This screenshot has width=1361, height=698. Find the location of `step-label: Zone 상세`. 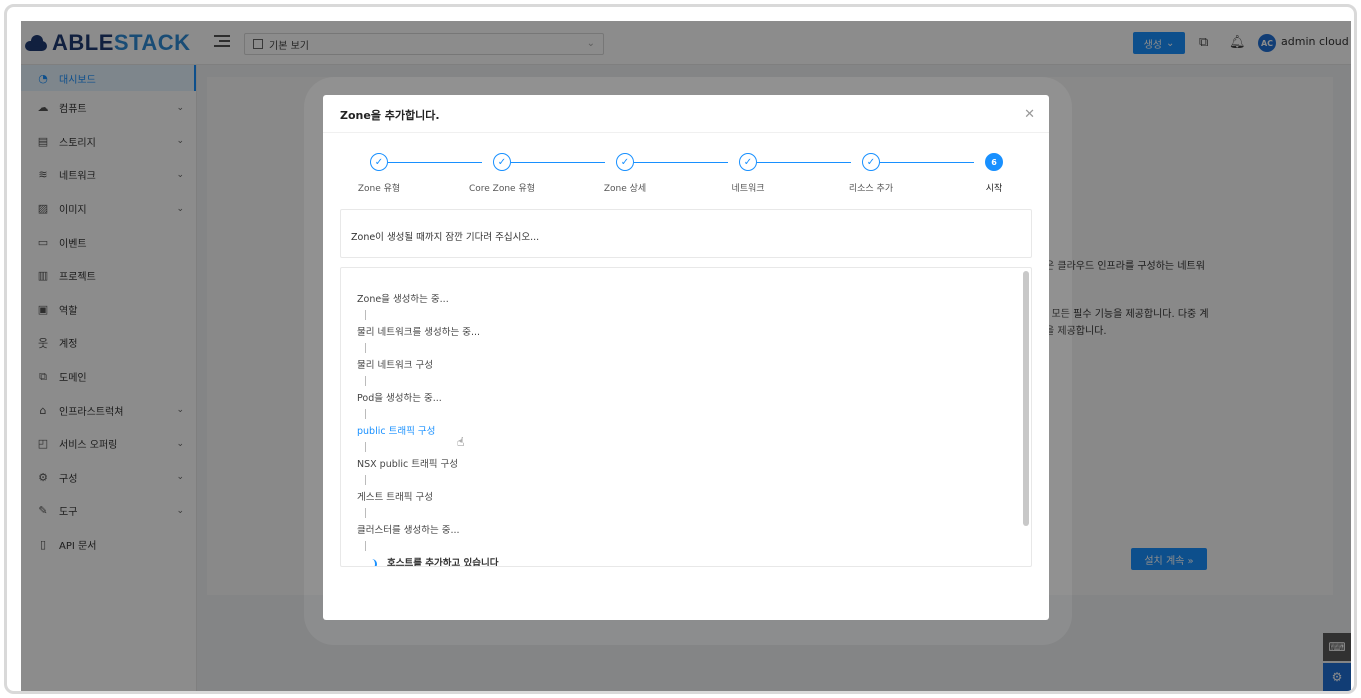

step-label: Zone 상세 is located at coordinates (625, 189).